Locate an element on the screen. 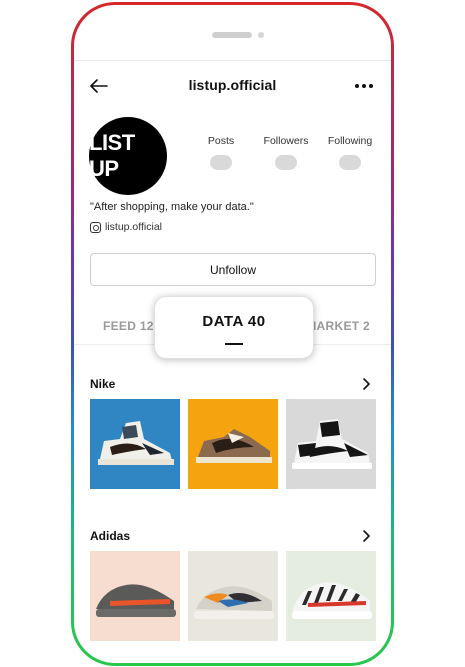 The height and width of the screenshot is (667, 465). data-count-label: DATA 40 is located at coordinates (234, 321).